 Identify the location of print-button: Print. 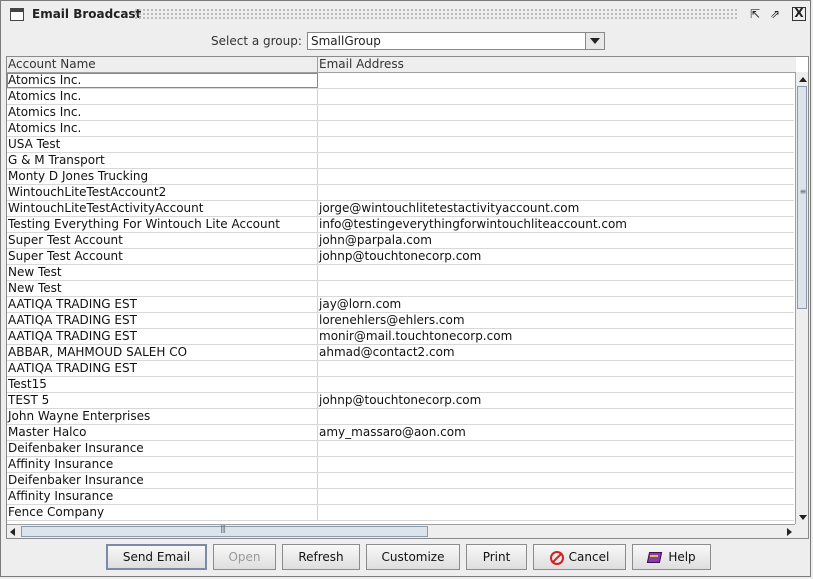
(496, 557).